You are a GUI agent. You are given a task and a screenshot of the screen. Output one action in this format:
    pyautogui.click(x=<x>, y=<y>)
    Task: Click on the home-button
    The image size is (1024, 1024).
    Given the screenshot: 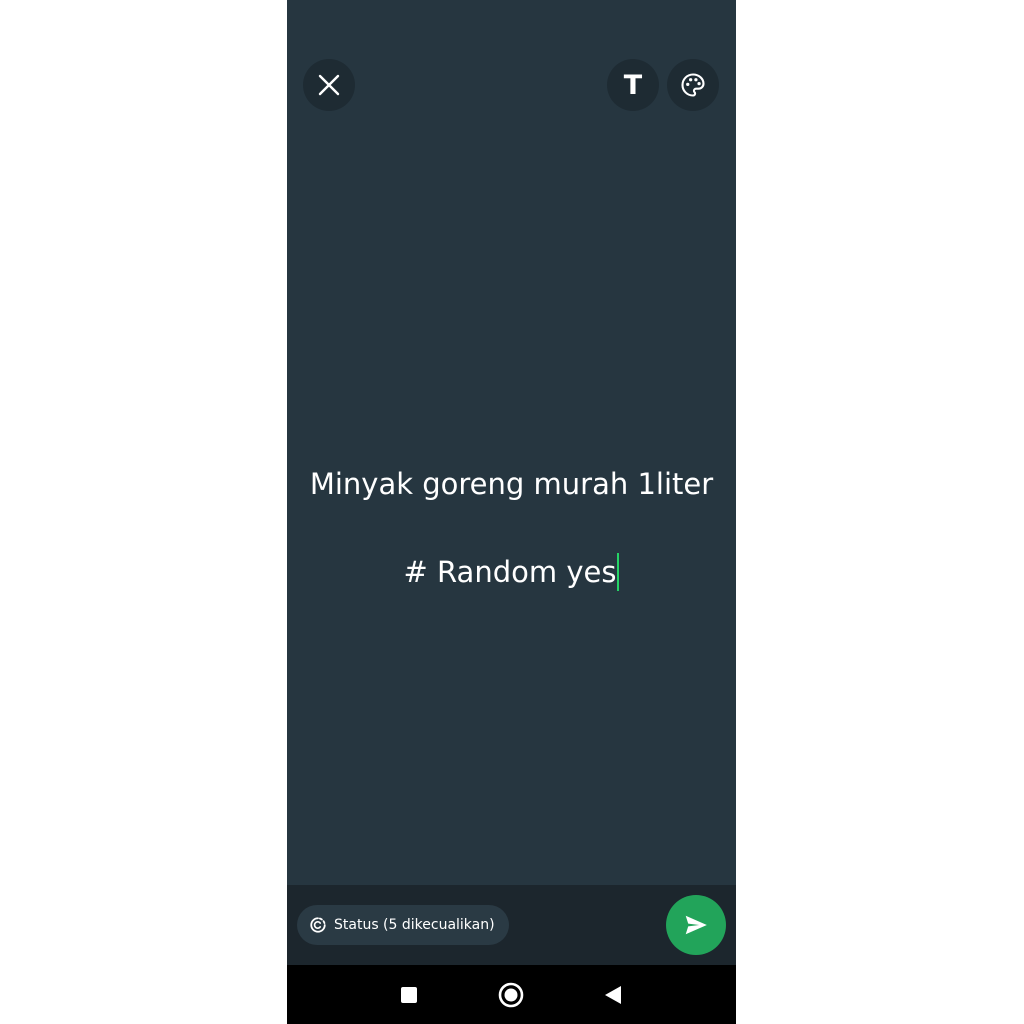 What is the action you would take?
    pyautogui.click(x=511, y=994)
    